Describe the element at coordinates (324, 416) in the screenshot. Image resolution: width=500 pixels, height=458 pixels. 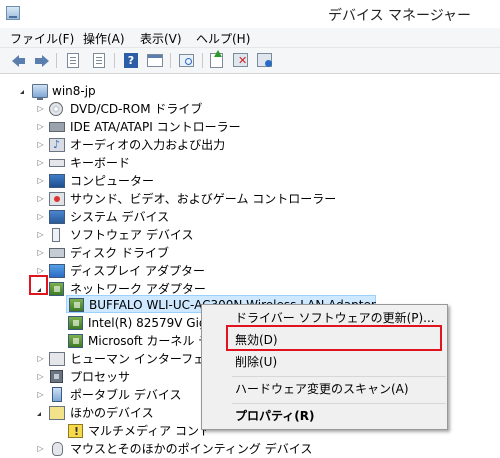
I see `menu-properties: プロパティ(R)` at that location.